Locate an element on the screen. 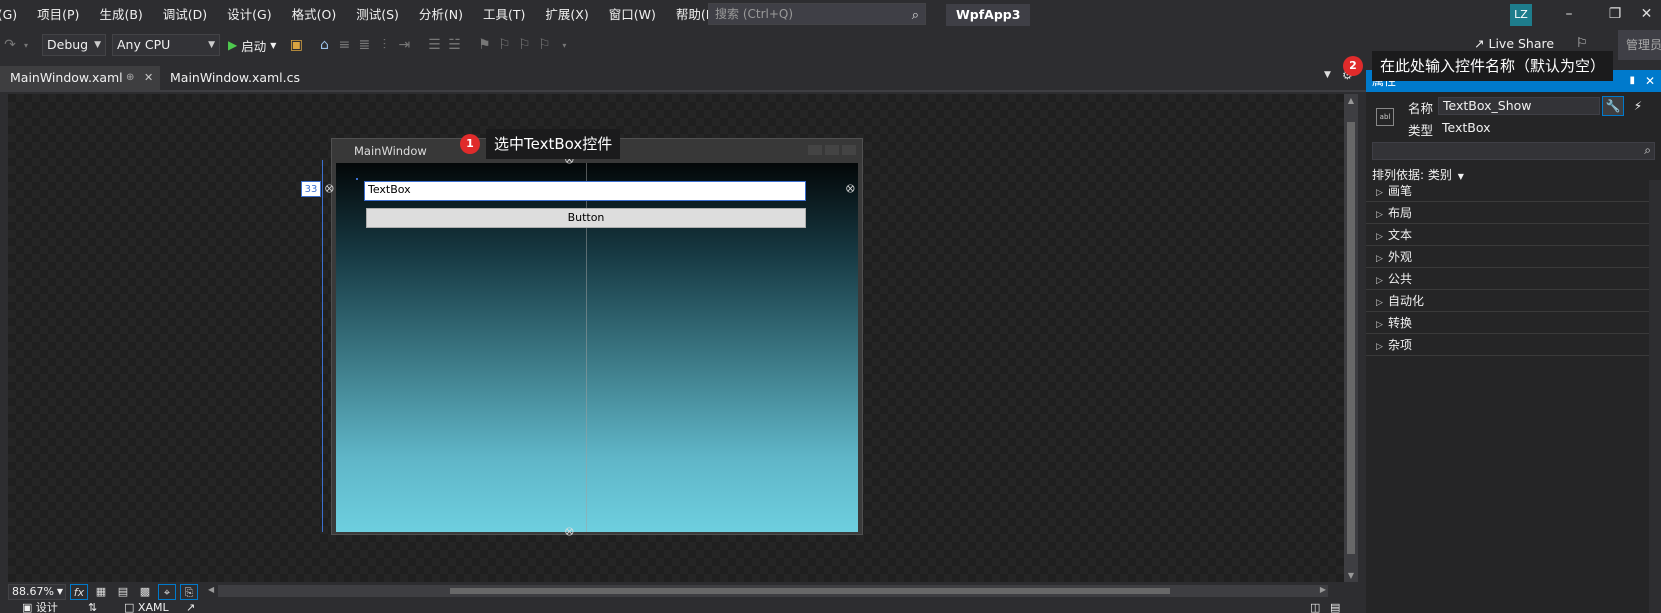  category-text: ▷ 文本 is located at coordinates (1507, 235).